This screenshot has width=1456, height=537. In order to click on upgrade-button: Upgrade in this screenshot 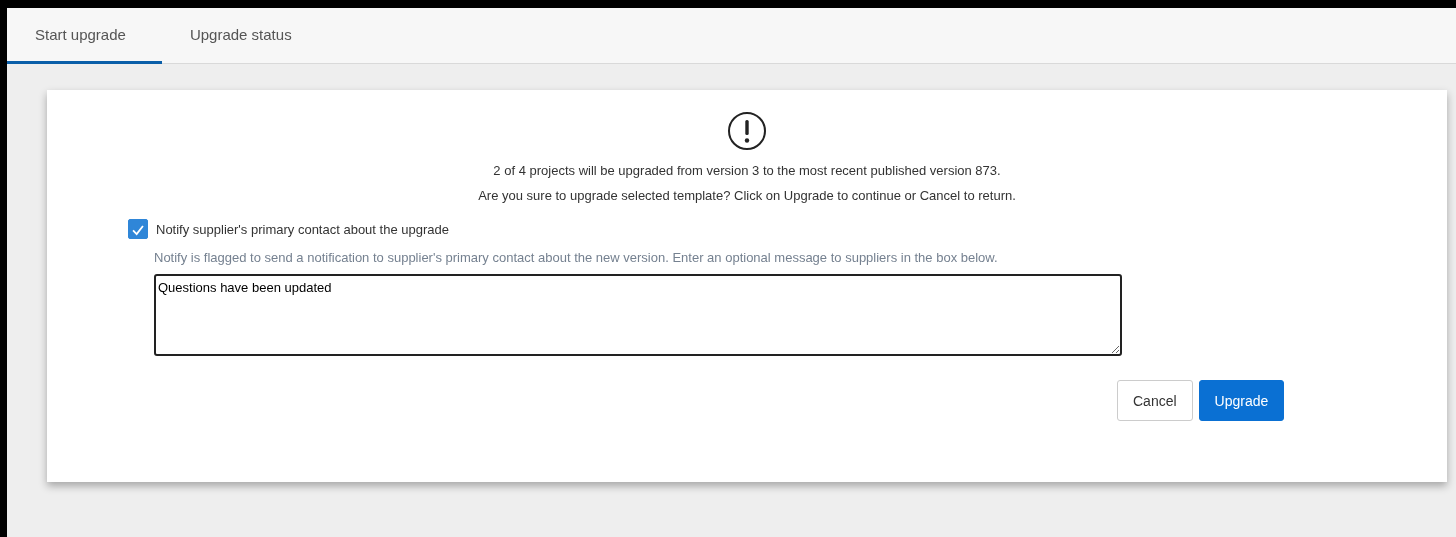, I will do `click(1241, 400)`.